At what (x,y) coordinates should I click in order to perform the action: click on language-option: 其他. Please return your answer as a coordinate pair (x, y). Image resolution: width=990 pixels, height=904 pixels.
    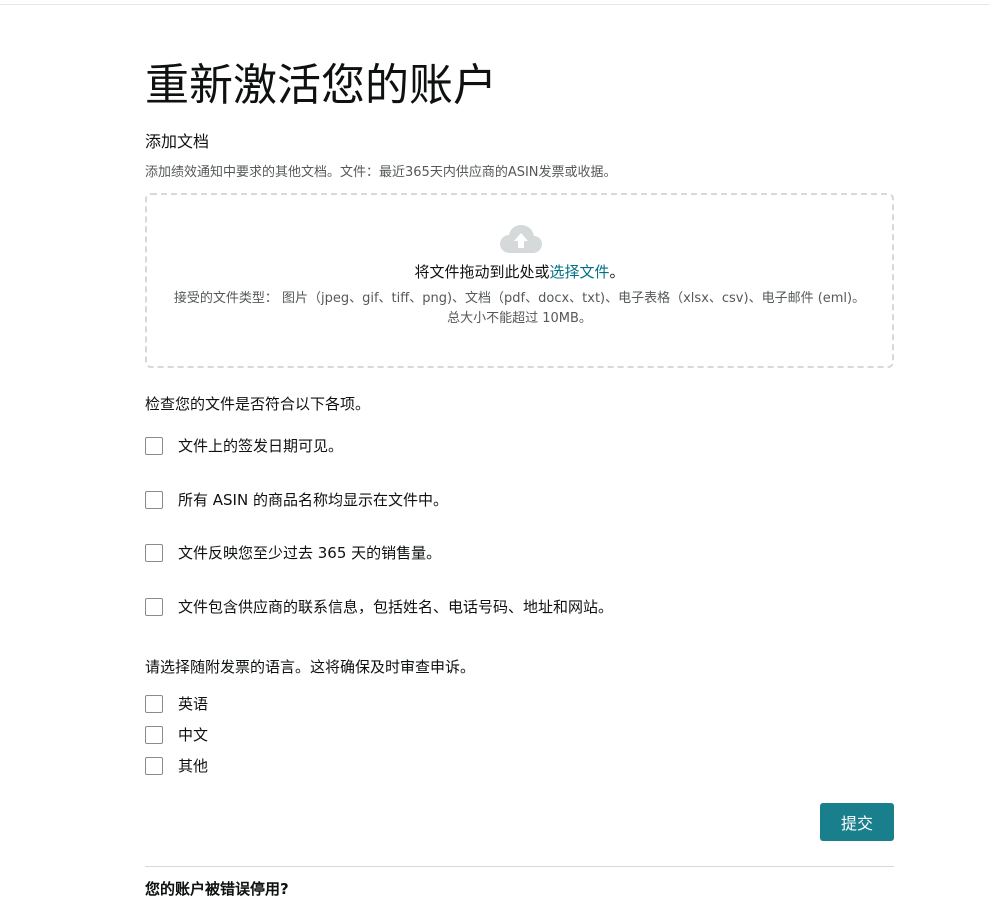
    Looking at the image, I should click on (176, 766).